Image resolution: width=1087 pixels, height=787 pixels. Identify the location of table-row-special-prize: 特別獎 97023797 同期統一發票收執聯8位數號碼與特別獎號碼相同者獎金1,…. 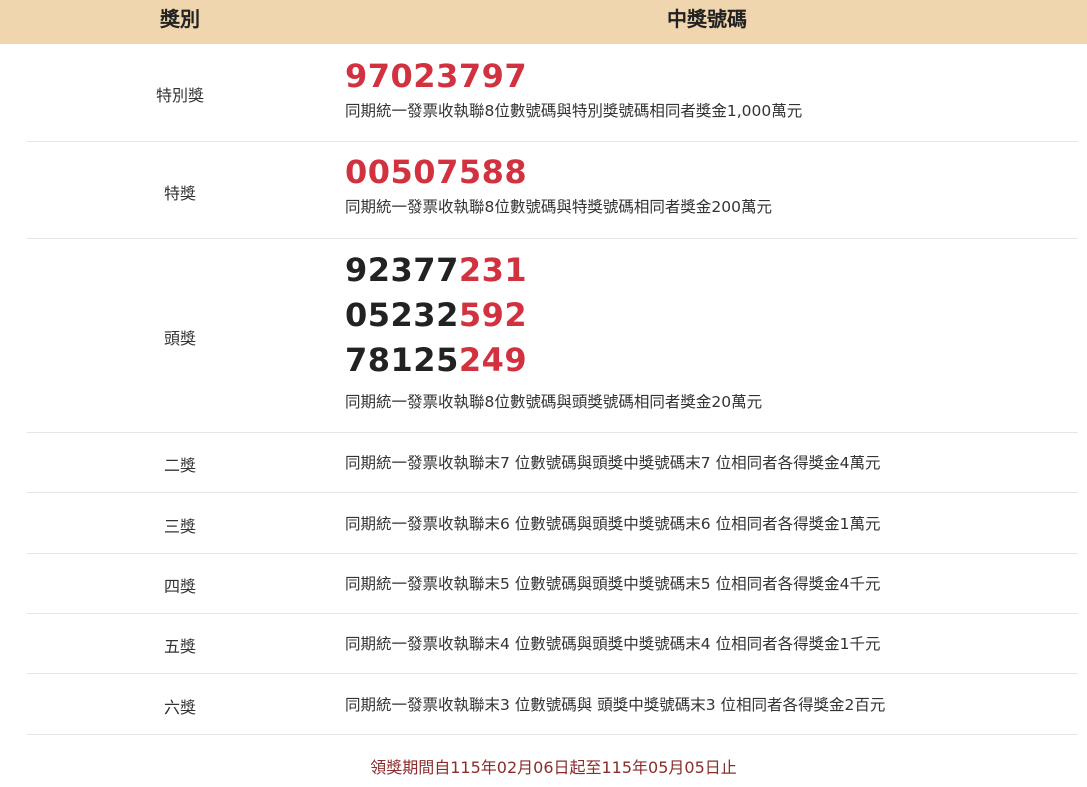
(552, 93).